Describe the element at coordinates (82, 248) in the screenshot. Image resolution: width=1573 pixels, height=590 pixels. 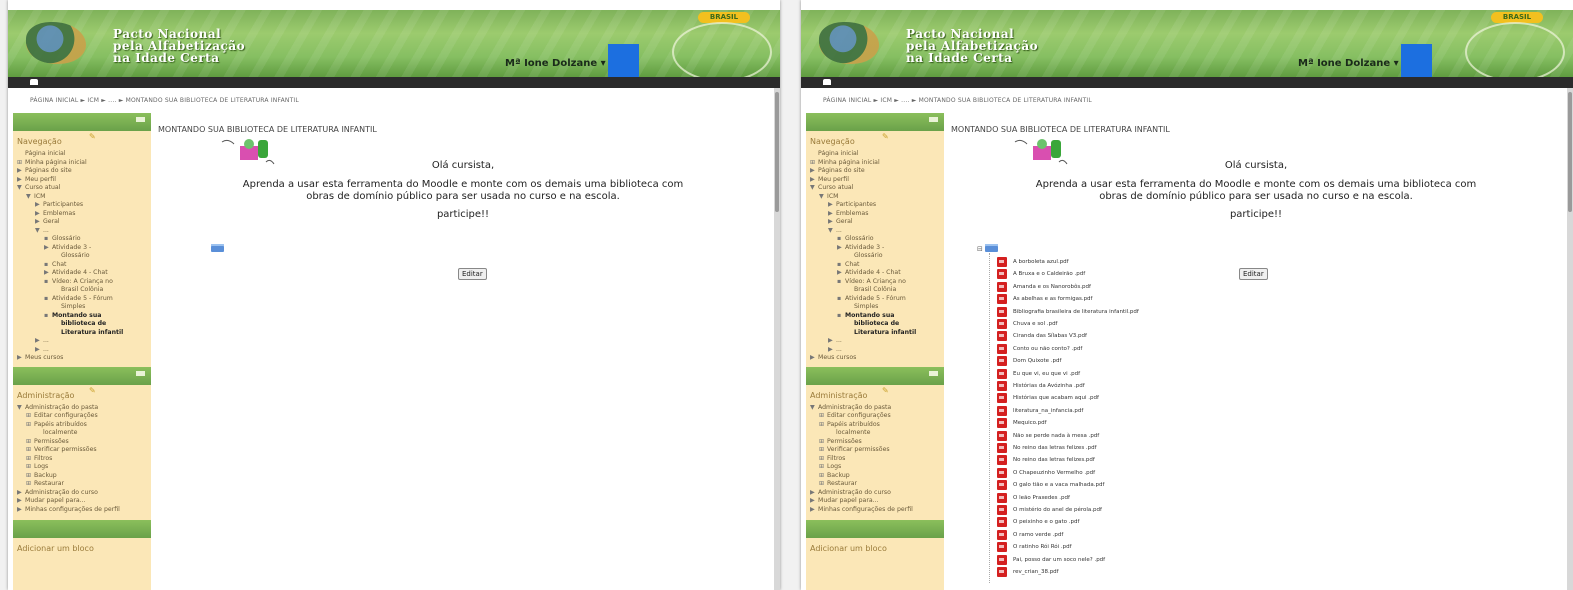
I see `sidebar-item: ▶ Atividade 3 -` at that location.